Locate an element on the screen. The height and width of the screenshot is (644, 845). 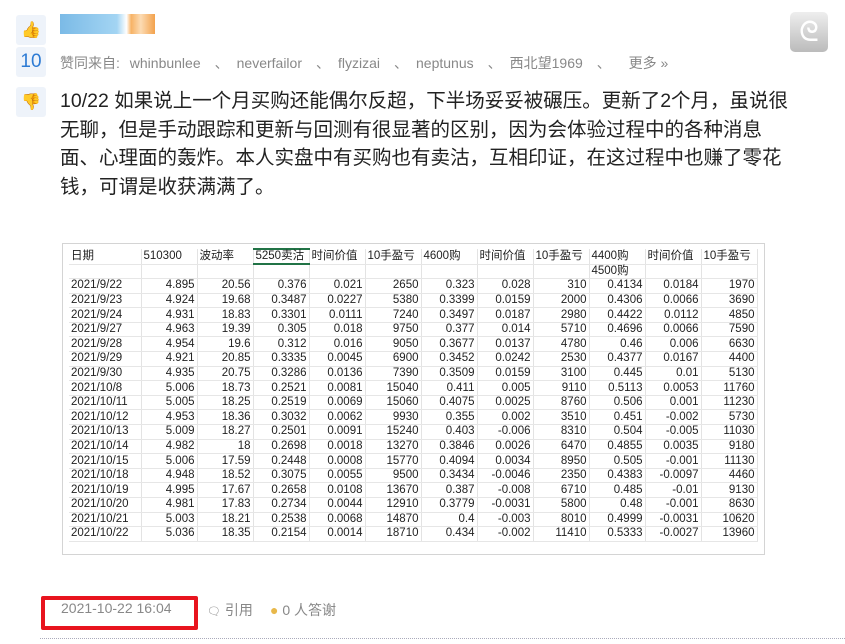
table-cell: 0.506 is located at coordinates (617, 403).